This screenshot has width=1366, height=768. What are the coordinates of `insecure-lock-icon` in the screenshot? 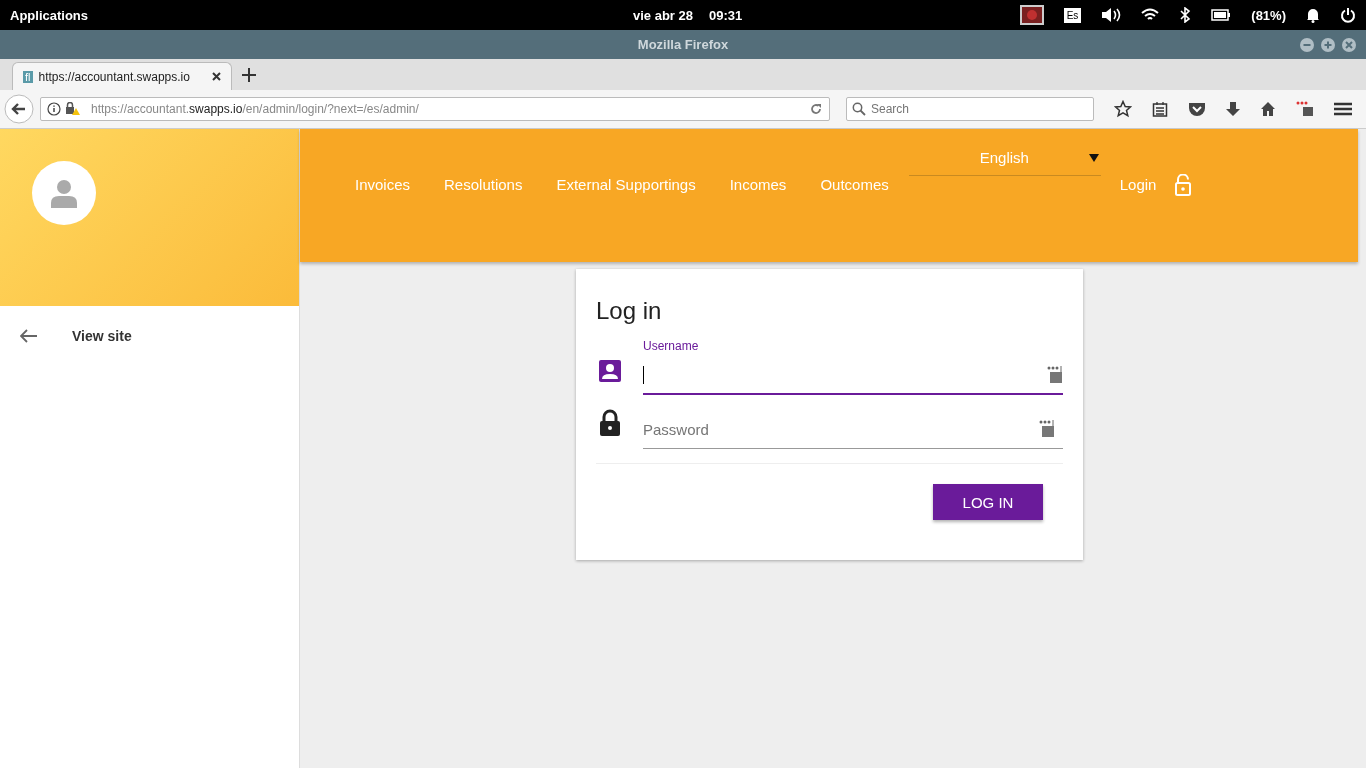 It's located at (73, 109).